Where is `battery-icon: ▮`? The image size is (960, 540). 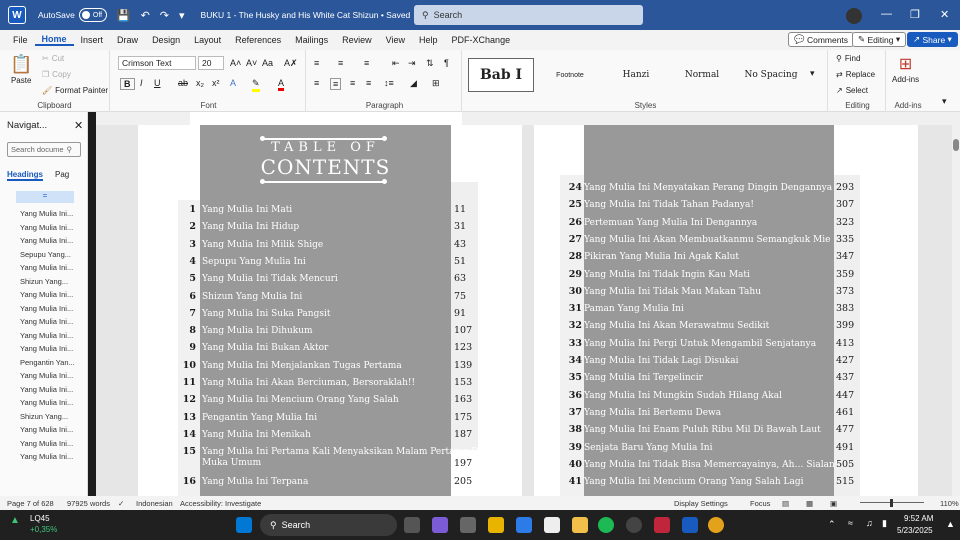 battery-icon: ▮ is located at coordinates (884, 523).